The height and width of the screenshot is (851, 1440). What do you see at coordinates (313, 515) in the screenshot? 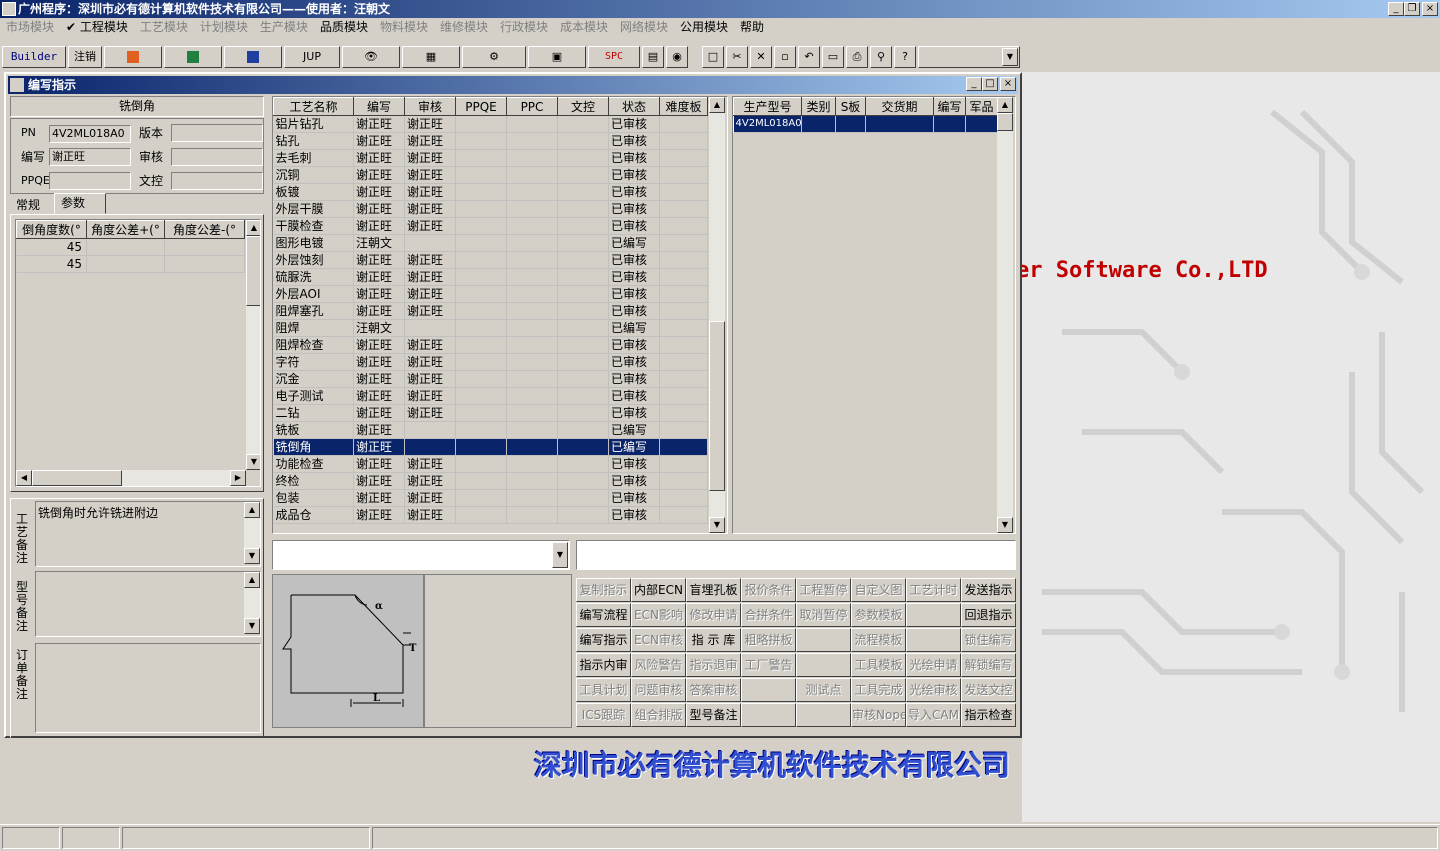
I see `process-cell: 成品仓` at bounding box center [313, 515].